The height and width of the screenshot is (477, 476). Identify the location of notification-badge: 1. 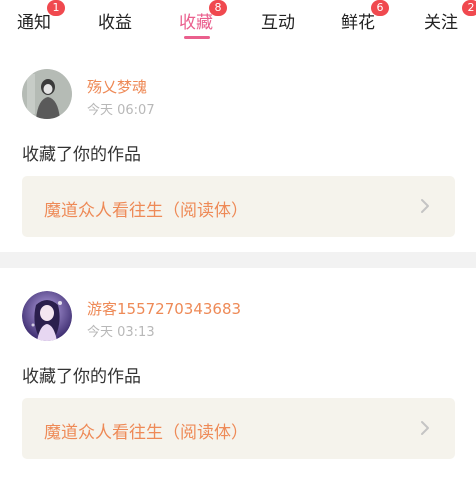
(56, 8).